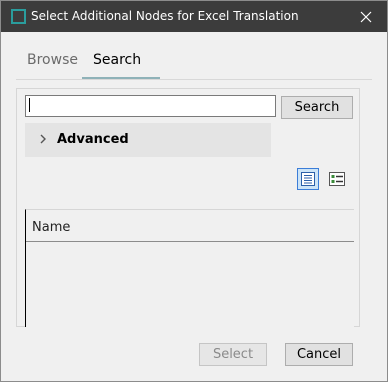  What do you see at coordinates (29, 105) in the screenshot?
I see `text-caret` at bounding box center [29, 105].